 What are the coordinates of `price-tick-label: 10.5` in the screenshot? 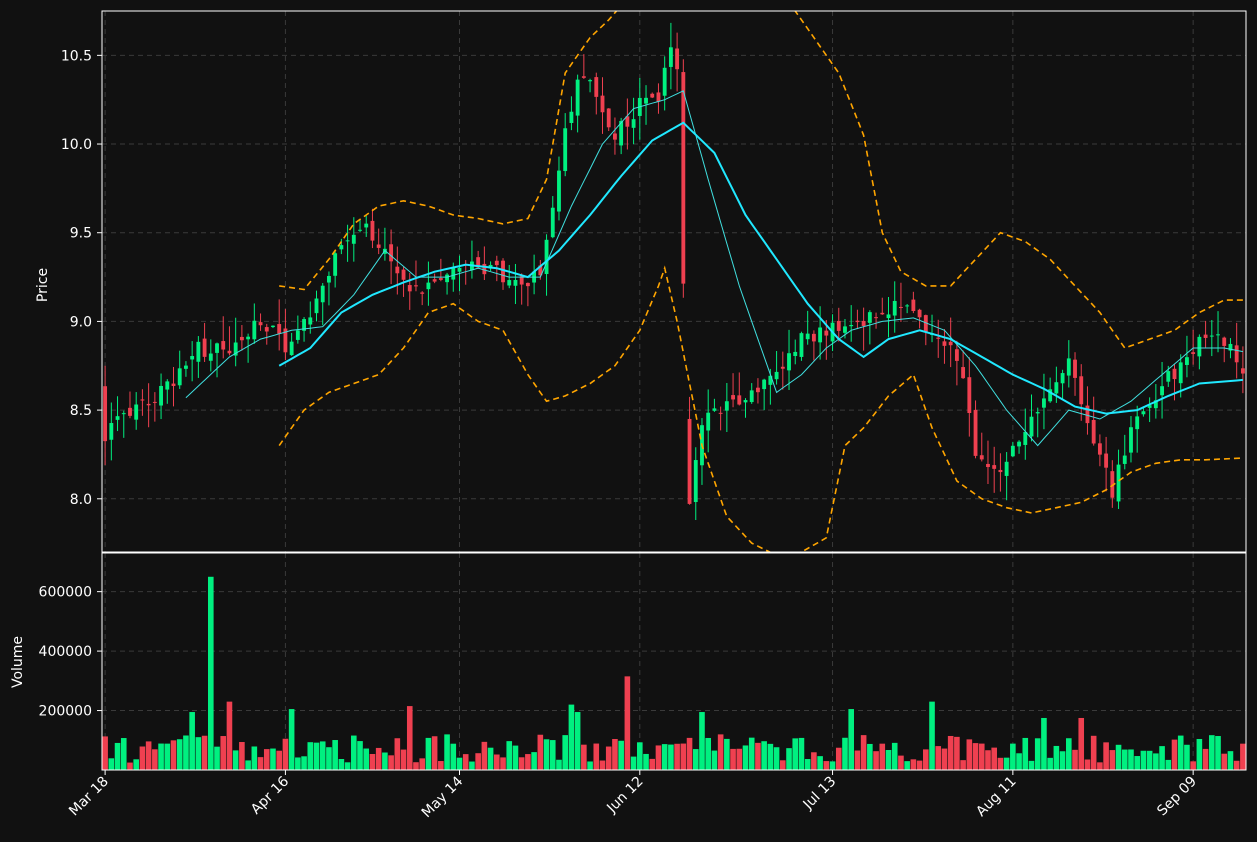 It's located at (76, 56).